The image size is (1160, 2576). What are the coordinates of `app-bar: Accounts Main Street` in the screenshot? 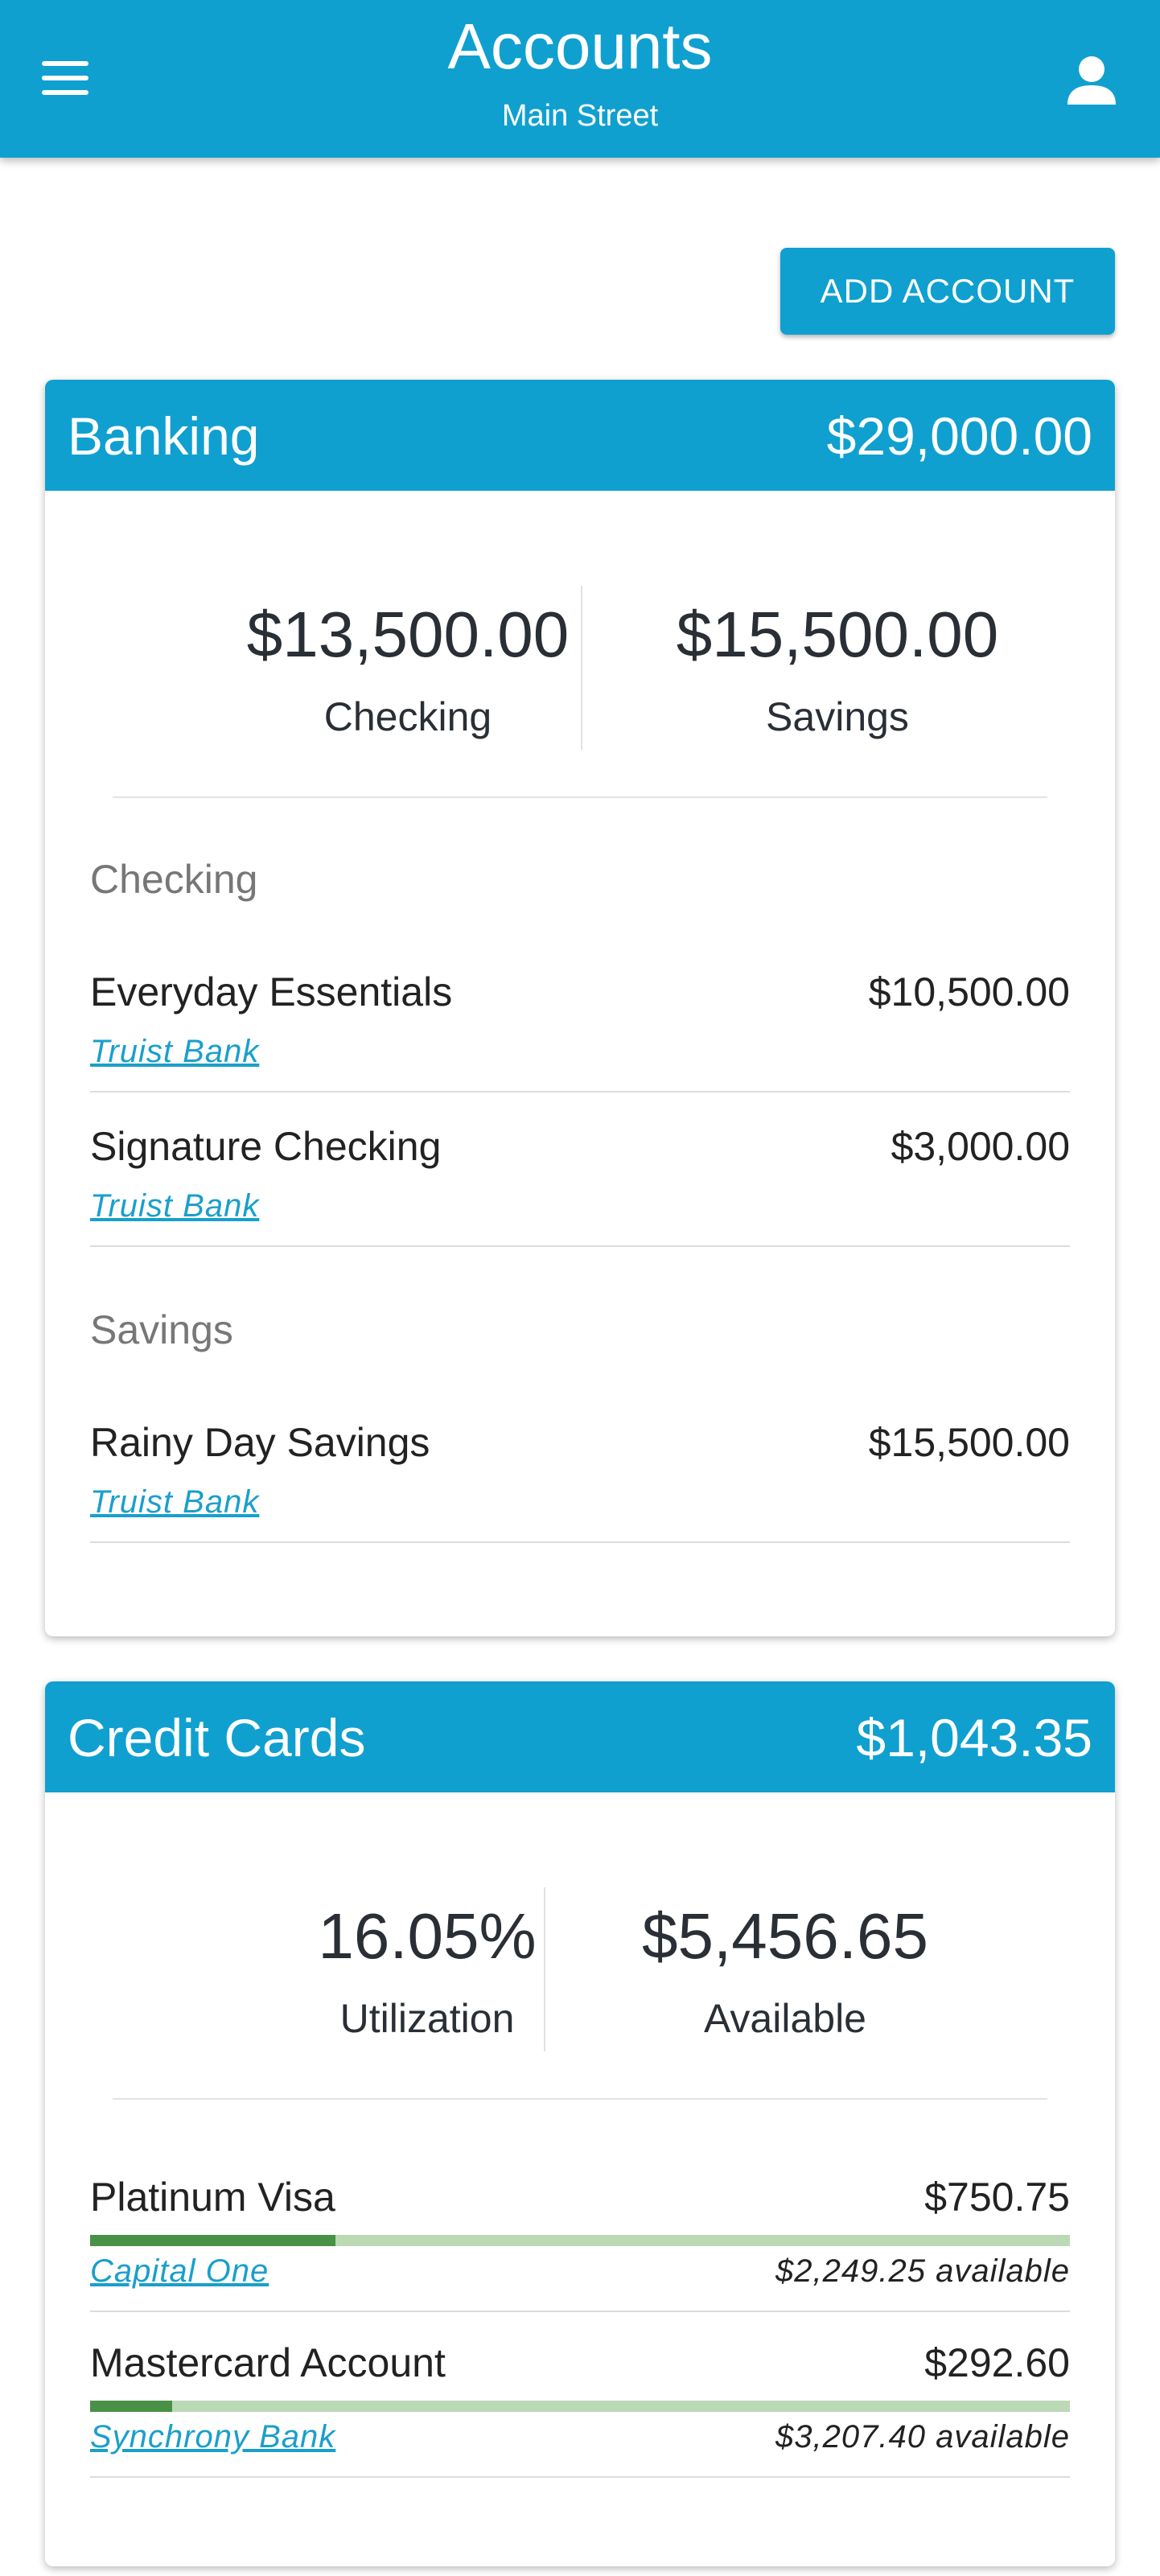 It's located at (580, 79).